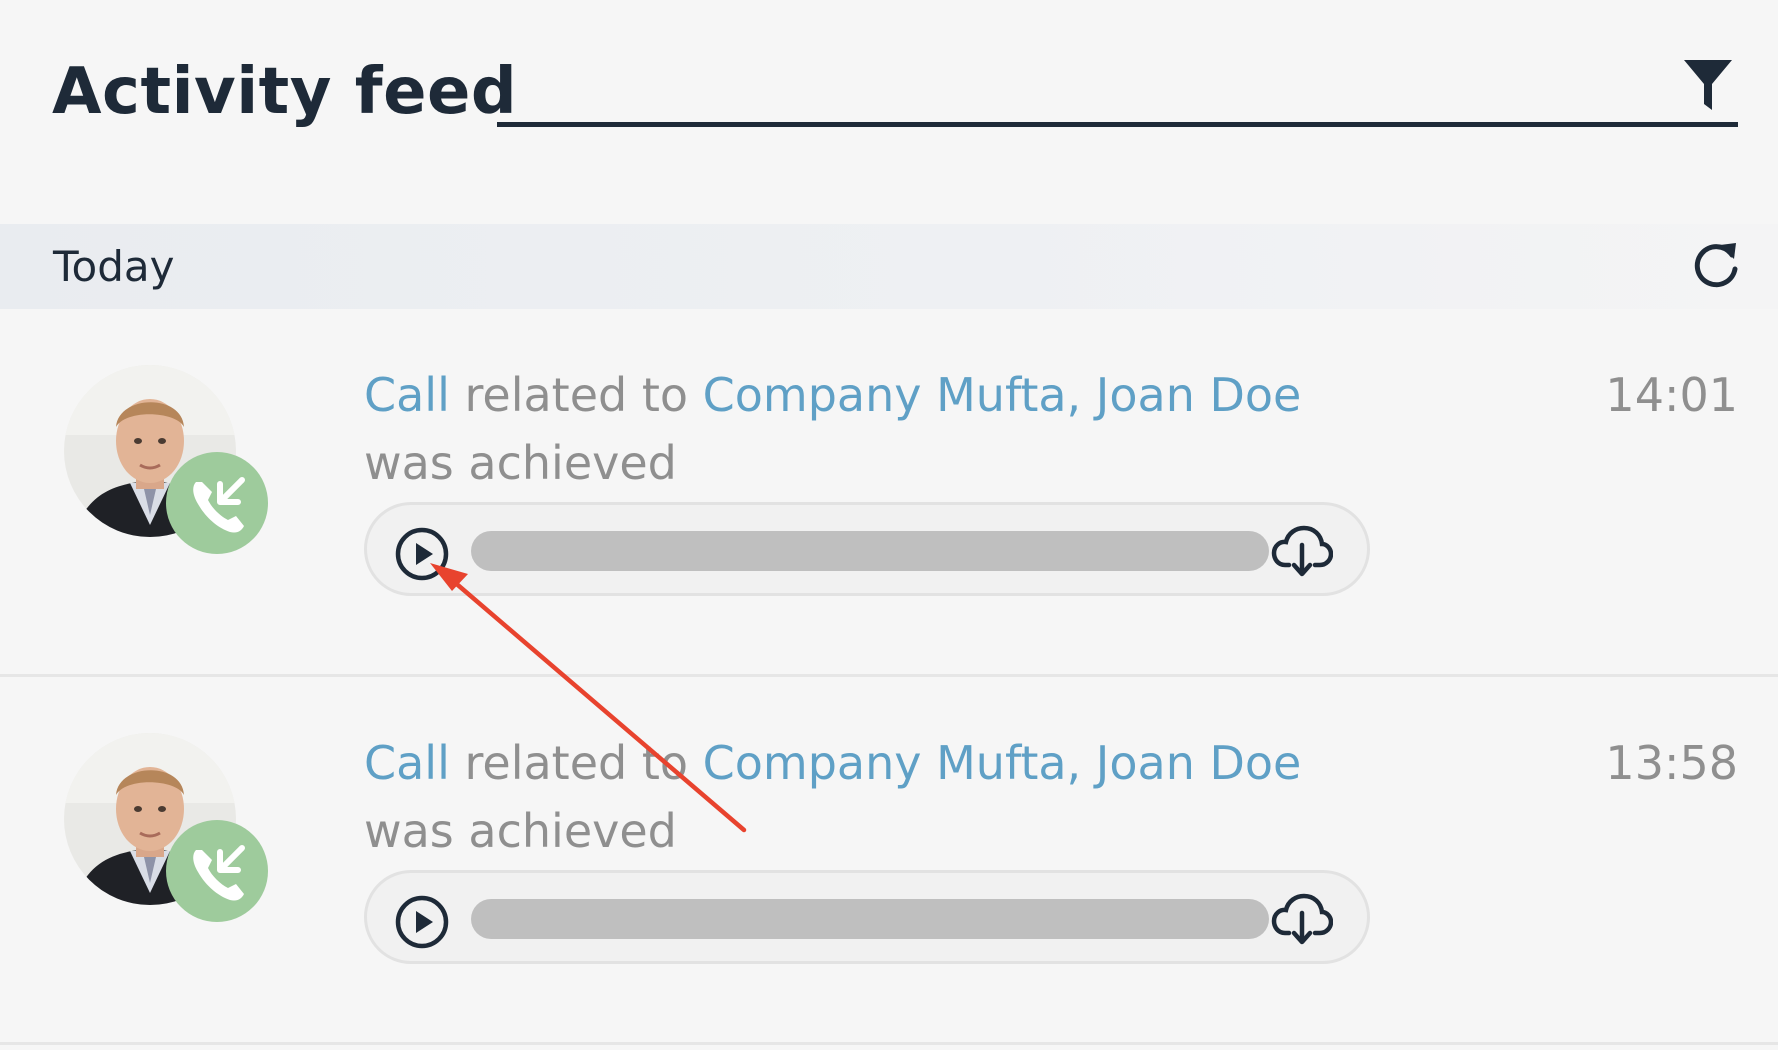 Image resolution: width=1778 pixels, height=1050 pixels. I want to click on activity-time: 13:58, so click(1671, 763).